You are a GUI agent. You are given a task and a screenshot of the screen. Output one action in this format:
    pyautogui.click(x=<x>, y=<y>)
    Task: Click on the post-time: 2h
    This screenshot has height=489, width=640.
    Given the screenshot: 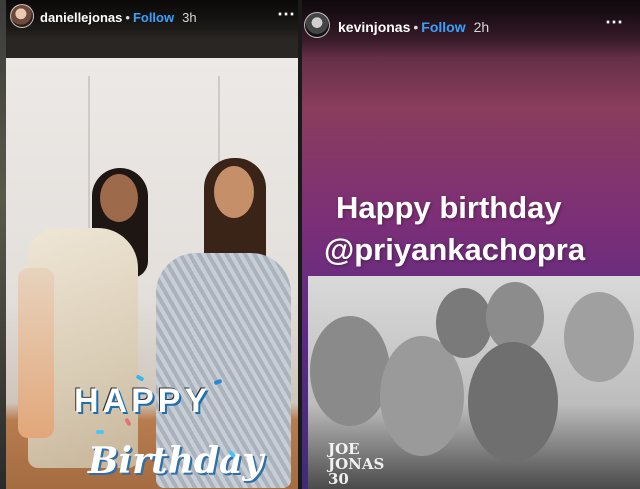 What is the action you would take?
    pyautogui.click(x=481, y=27)
    